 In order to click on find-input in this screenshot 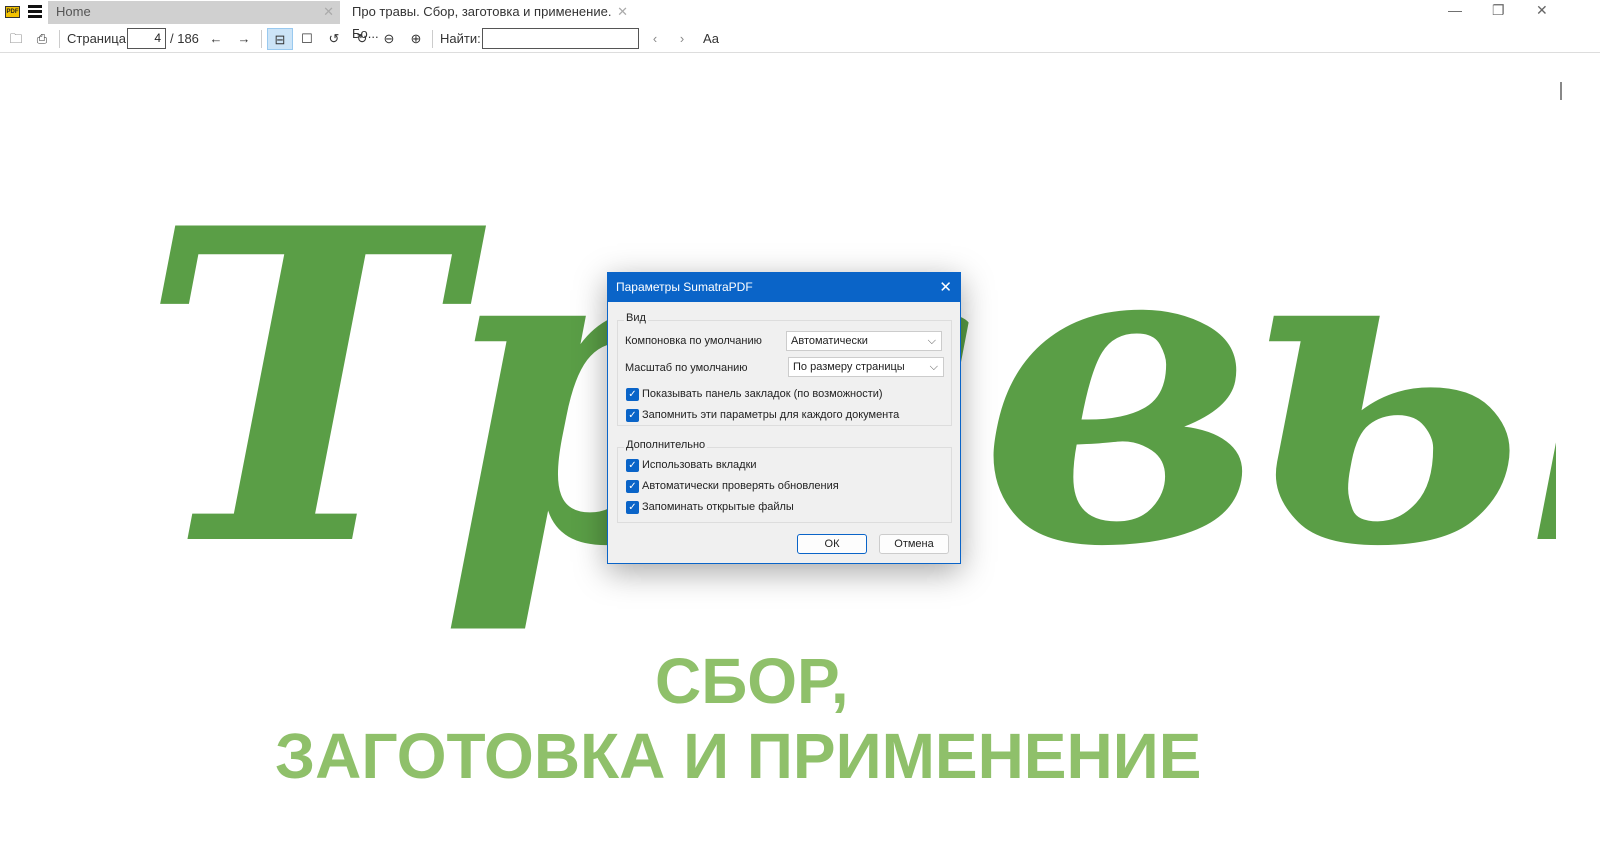, I will do `click(560, 38)`.